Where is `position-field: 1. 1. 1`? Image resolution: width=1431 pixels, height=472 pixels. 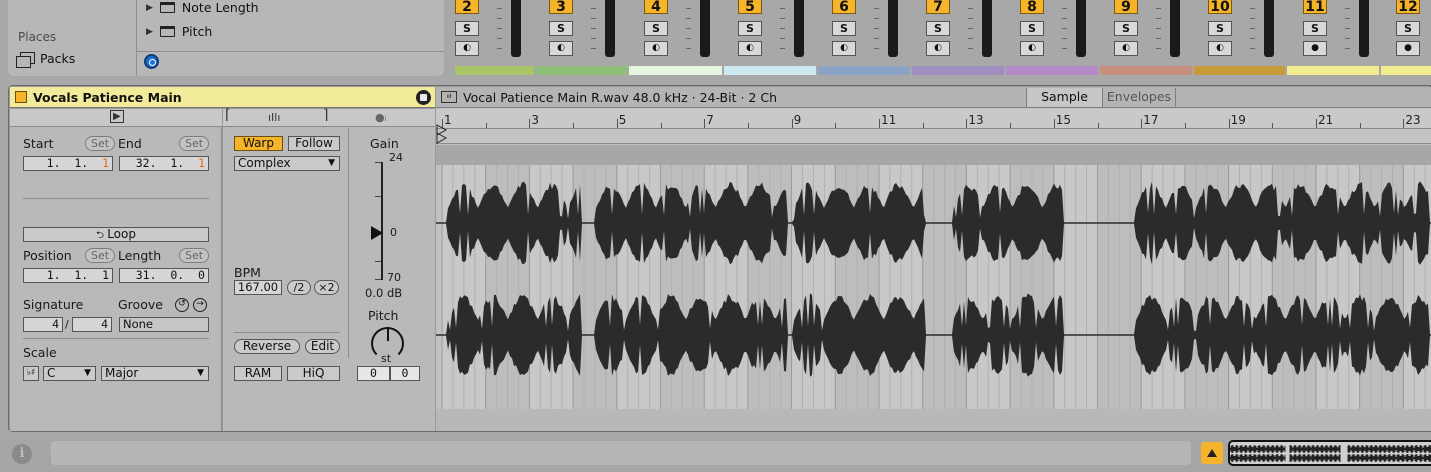 position-field: 1. 1. 1 is located at coordinates (68, 275).